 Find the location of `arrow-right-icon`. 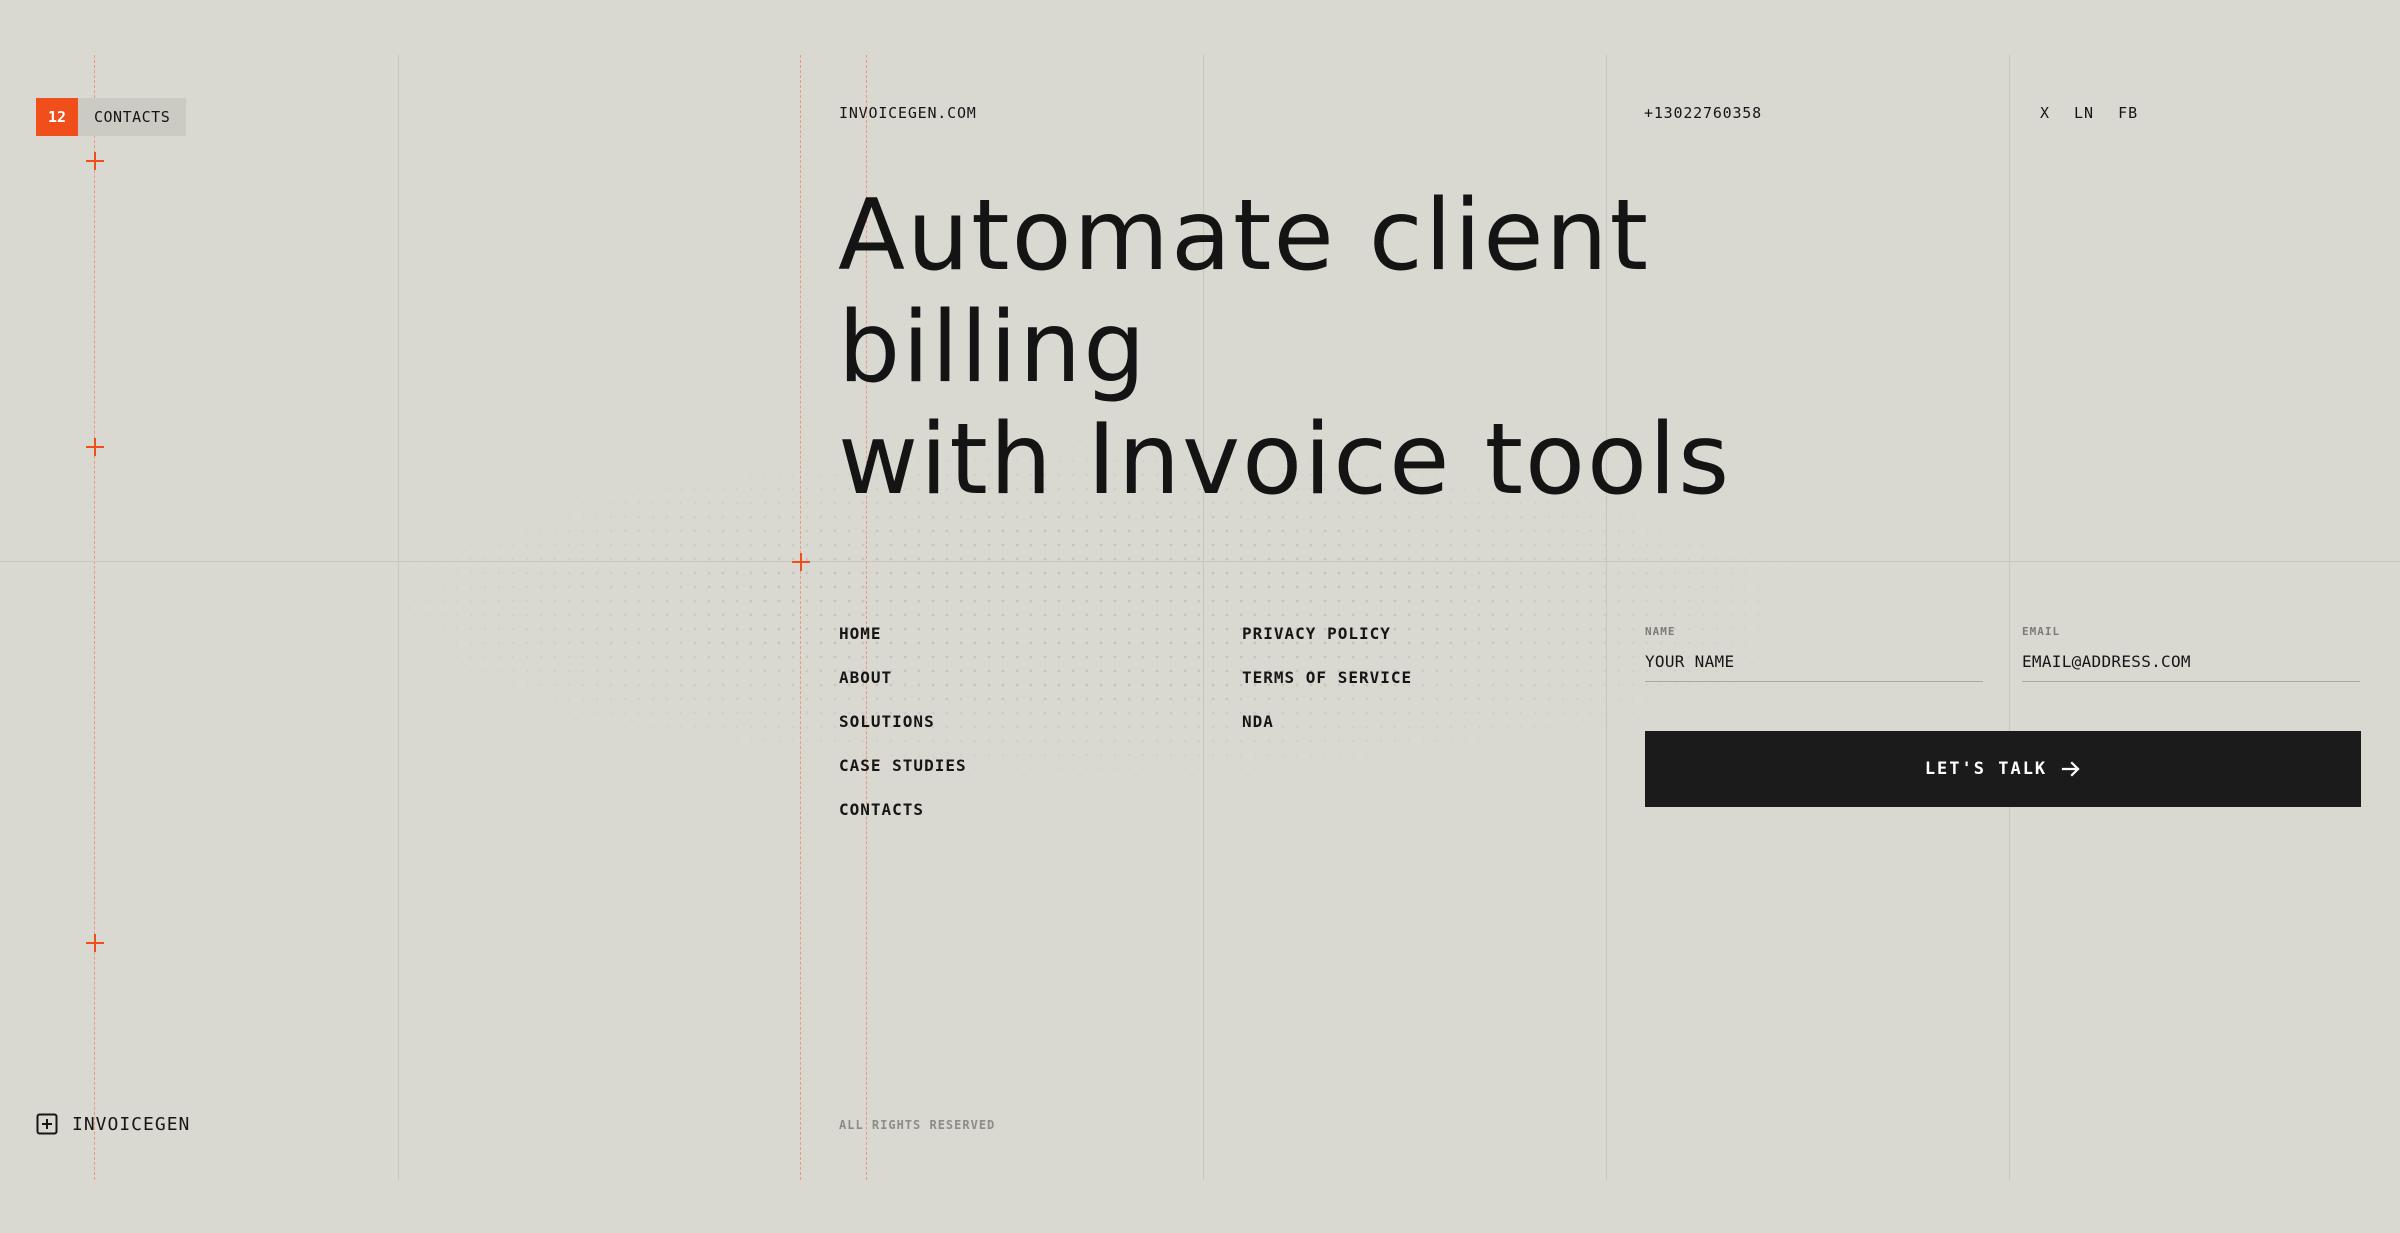

arrow-right-icon is located at coordinates (2071, 769).